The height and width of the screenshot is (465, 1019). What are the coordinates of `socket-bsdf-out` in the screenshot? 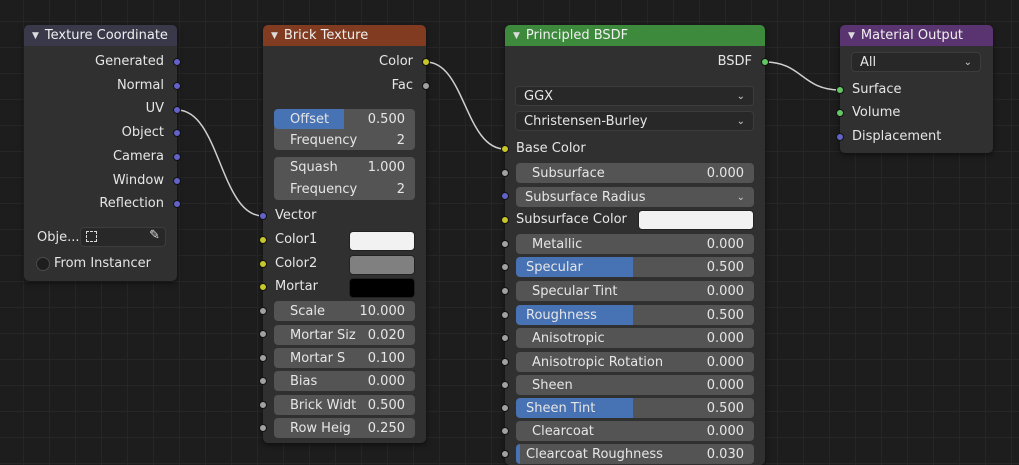 It's located at (765, 62).